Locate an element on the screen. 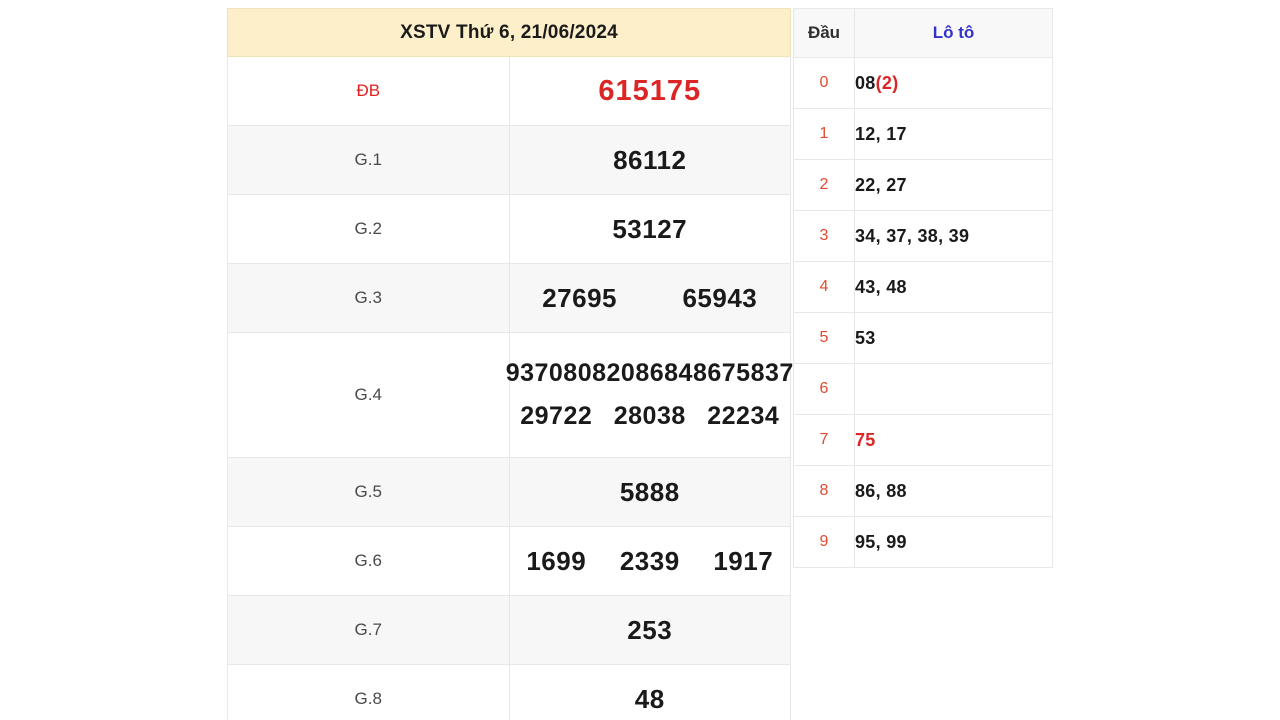 This screenshot has height=720, width=1280. loto-dau-6: 6 is located at coordinates (824, 389).